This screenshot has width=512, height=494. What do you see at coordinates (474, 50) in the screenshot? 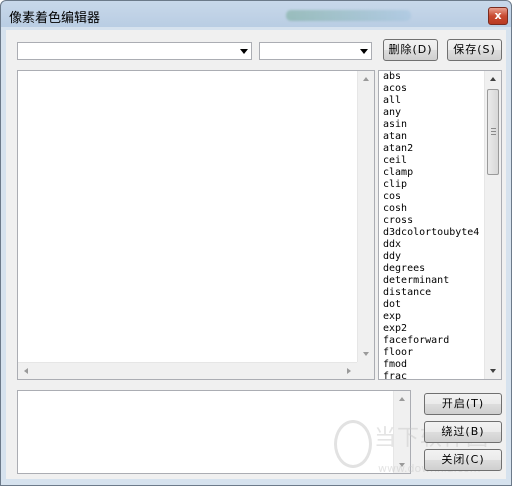
I see `save-button: 保存(S)` at bounding box center [474, 50].